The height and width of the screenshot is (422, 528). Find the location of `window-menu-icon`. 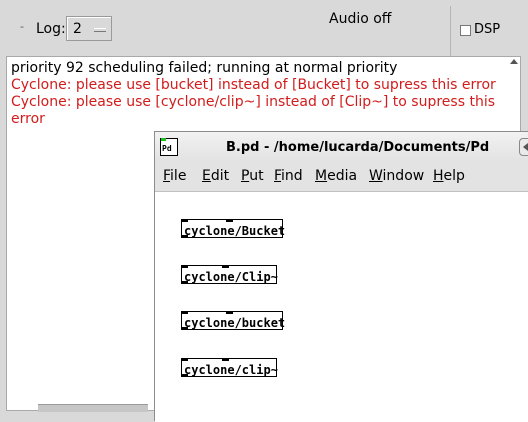

window-menu-icon is located at coordinates (523, 147).